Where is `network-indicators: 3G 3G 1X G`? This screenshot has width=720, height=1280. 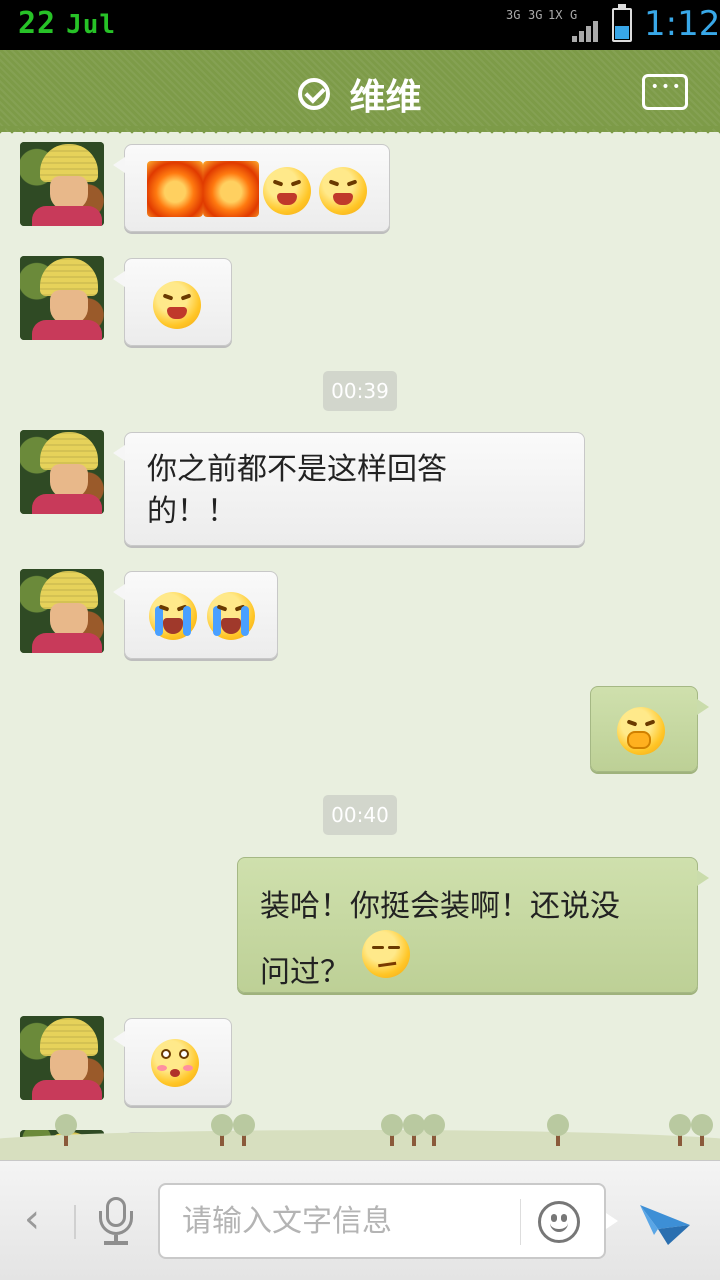
network-indicators: 3G 3G 1X G is located at coordinates (556, 25).